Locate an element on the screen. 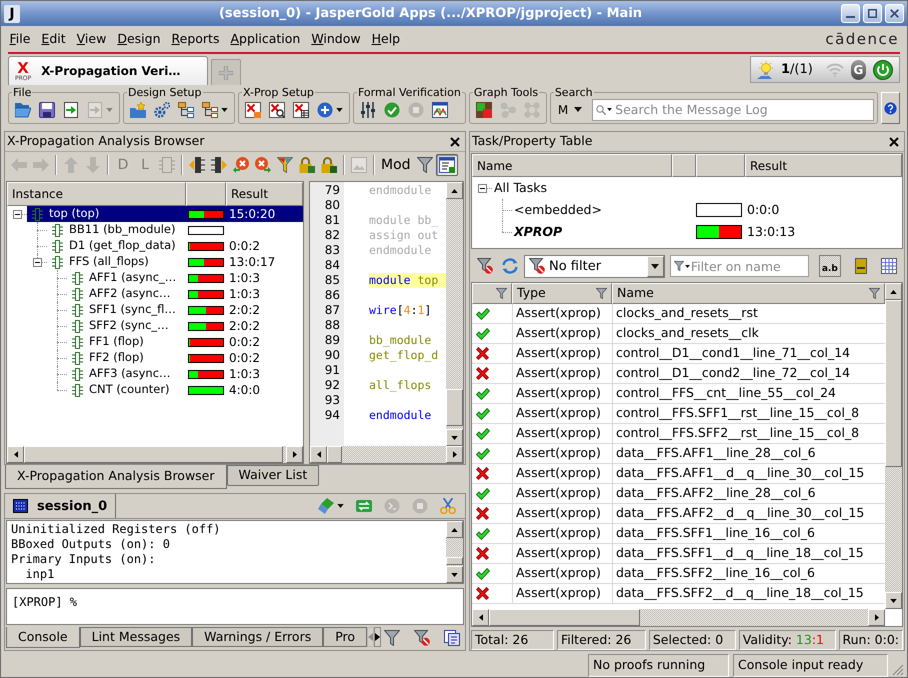  menu-item: Design is located at coordinates (139, 39).